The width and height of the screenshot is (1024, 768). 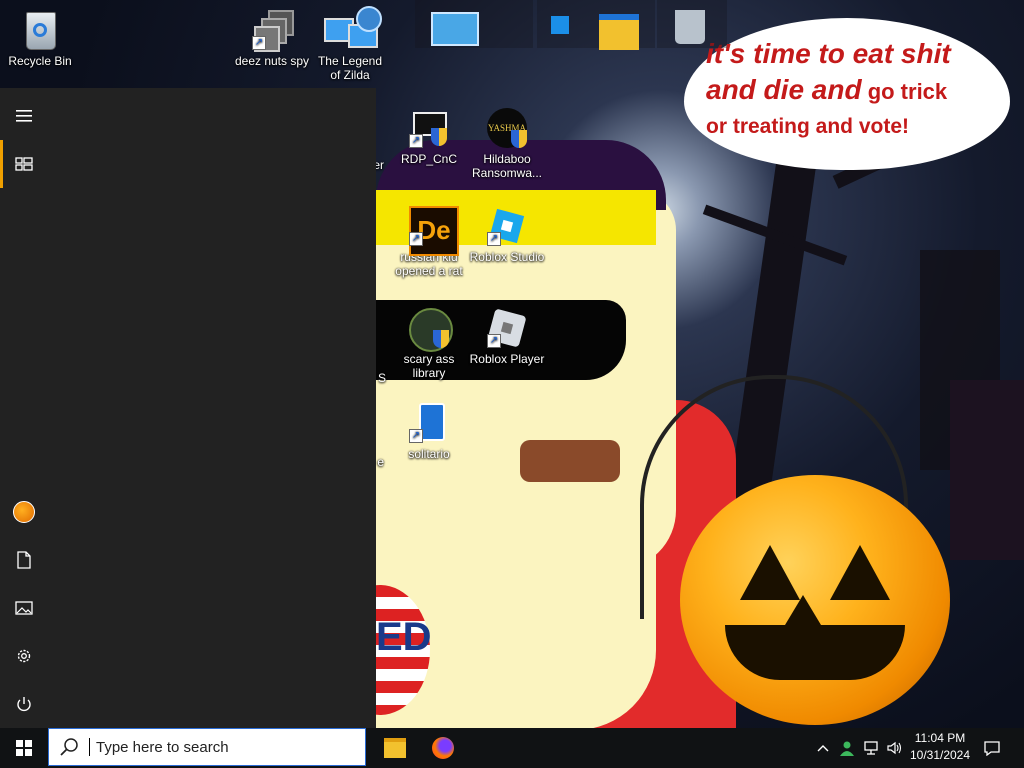 I want to click on taskbar: Type here to search 11:04 PM 10/31/2024, so click(x=512, y=748).